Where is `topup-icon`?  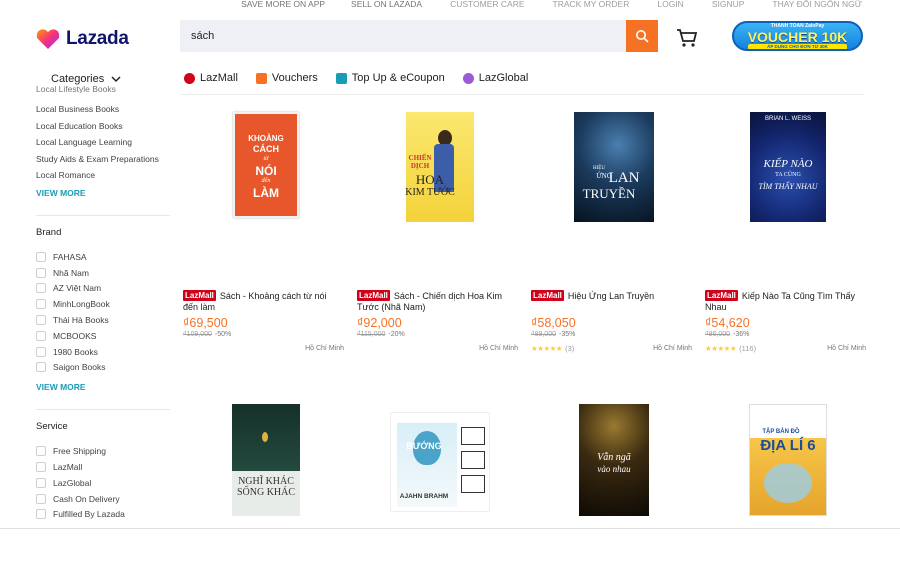 topup-icon is located at coordinates (341, 78).